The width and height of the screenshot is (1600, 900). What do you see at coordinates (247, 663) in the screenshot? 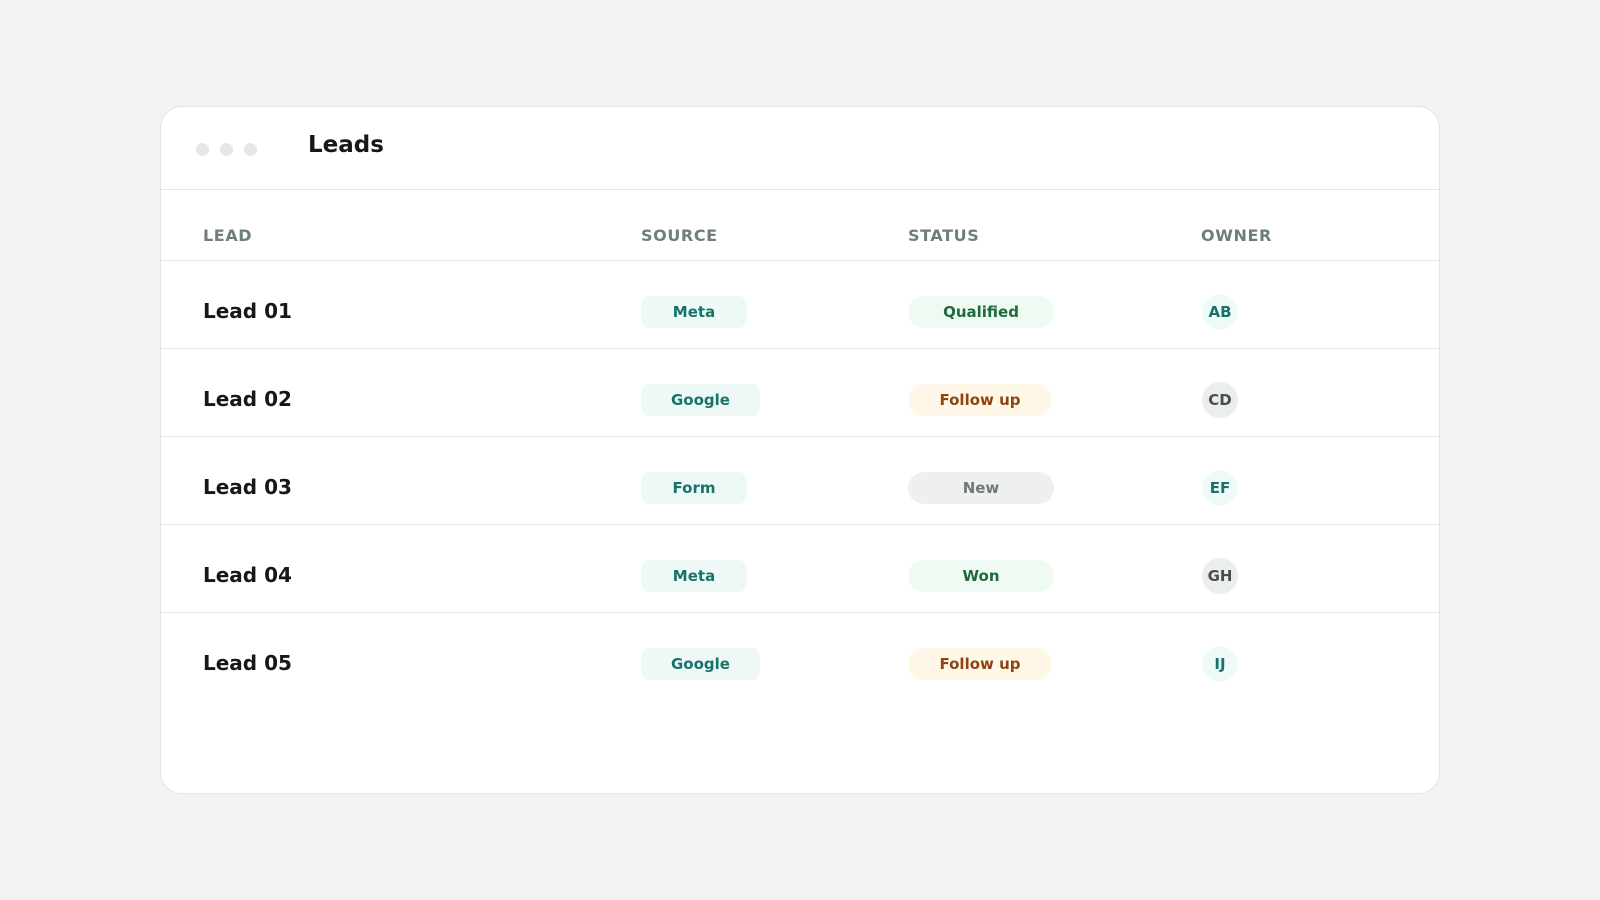
I see `lead-name: Lead 05` at bounding box center [247, 663].